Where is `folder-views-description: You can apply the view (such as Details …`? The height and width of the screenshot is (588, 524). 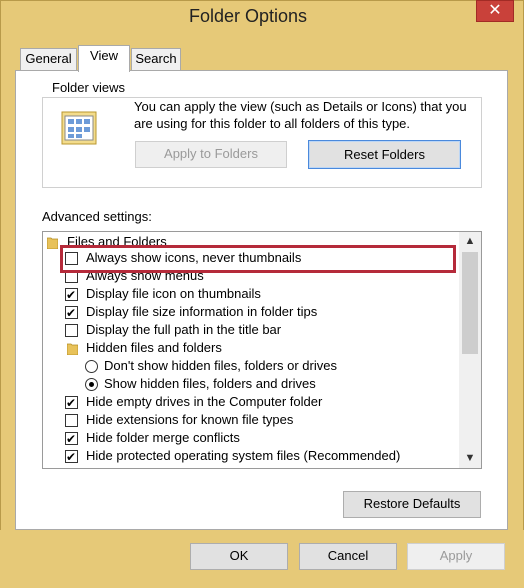 folder-views-description: You can apply the view (such as Details … is located at coordinates (300, 115).